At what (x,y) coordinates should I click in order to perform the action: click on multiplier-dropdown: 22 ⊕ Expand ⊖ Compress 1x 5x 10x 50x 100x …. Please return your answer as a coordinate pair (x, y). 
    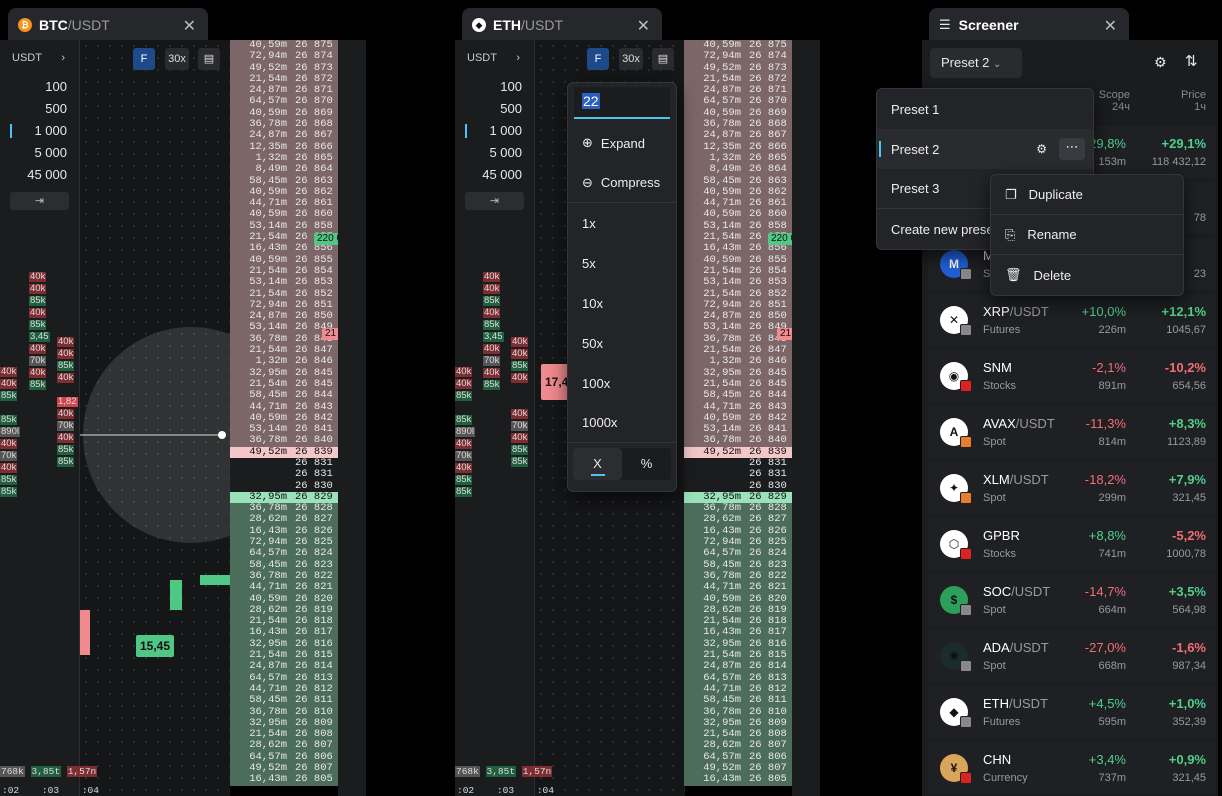
    Looking at the image, I should click on (622, 287).